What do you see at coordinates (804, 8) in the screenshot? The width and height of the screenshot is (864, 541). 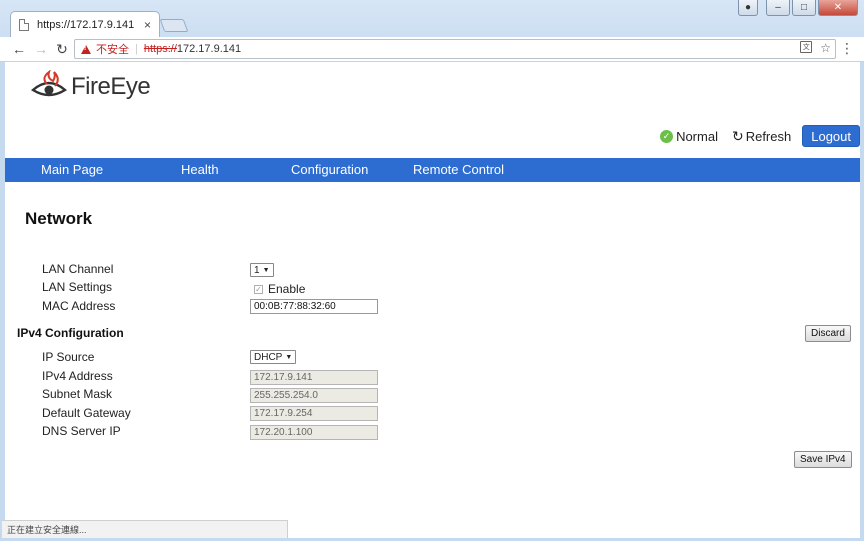 I see `maximize-icon: □` at bounding box center [804, 8].